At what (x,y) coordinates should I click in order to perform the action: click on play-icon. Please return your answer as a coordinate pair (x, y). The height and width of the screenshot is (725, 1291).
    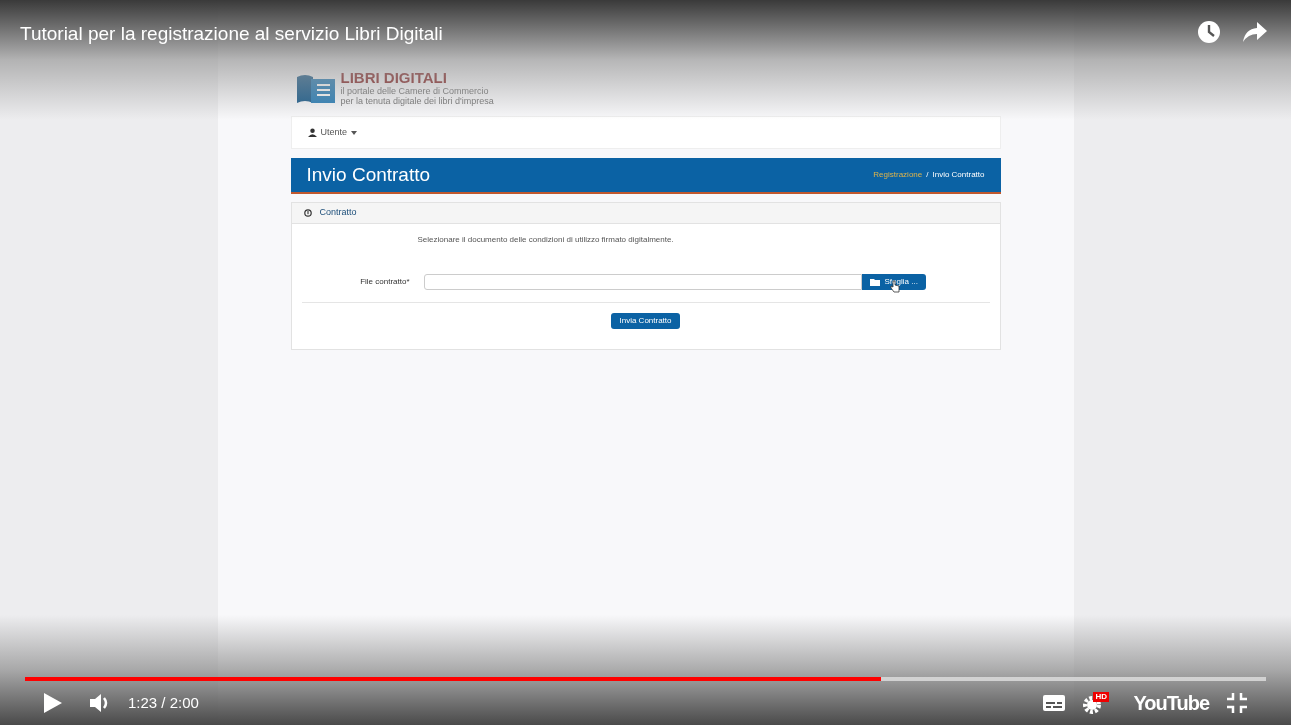
    Looking at the image, I should click on (53, 703).